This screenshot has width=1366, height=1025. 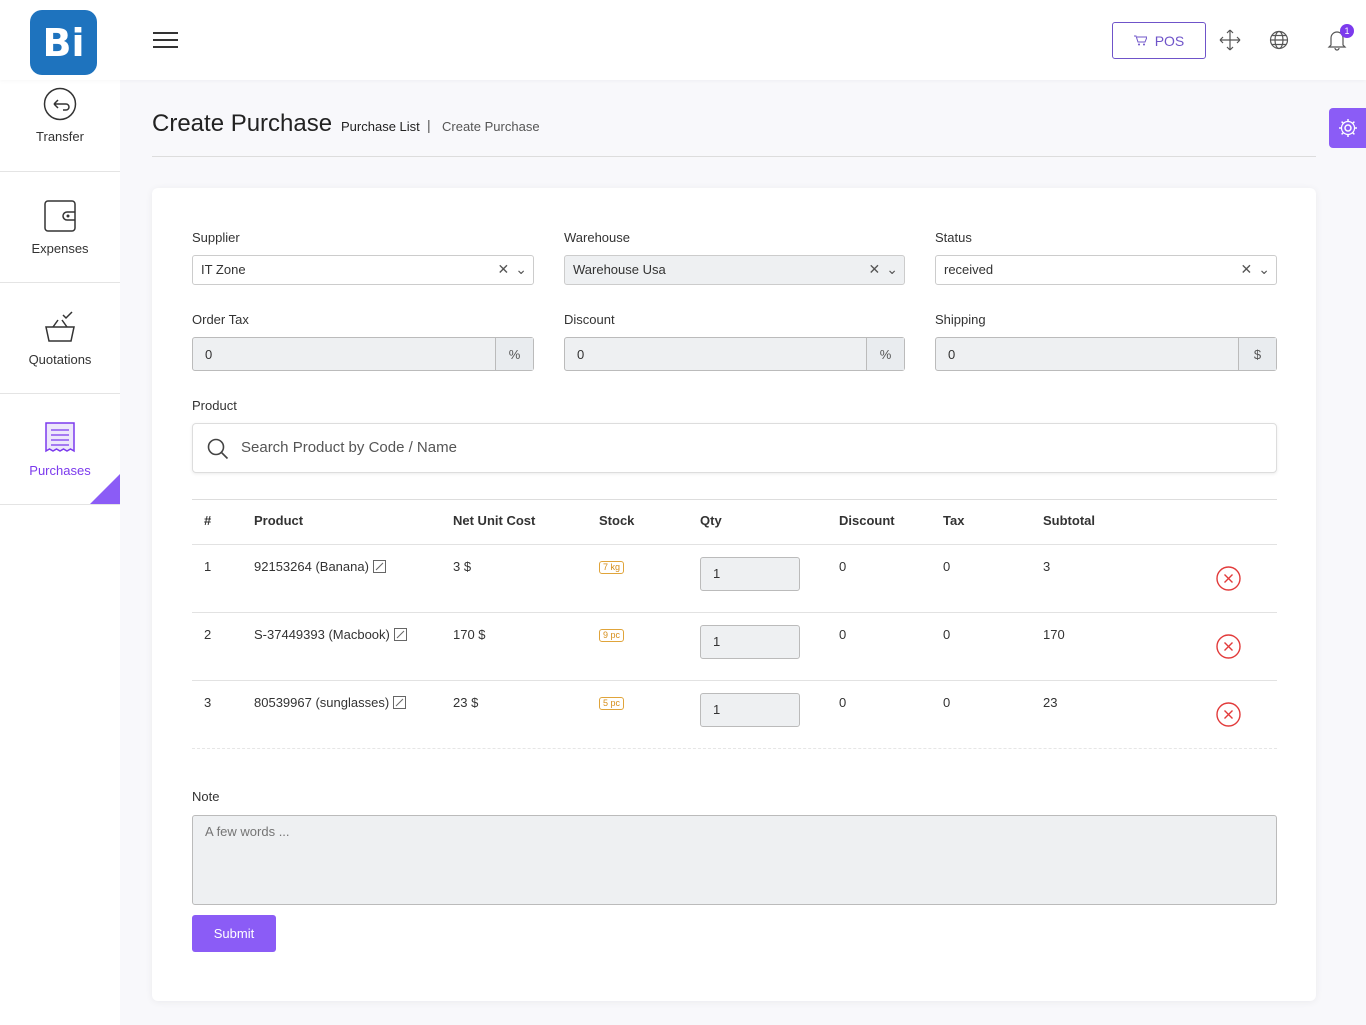 I want to click on order-tax-unit: %, so click(x=514, y=354).